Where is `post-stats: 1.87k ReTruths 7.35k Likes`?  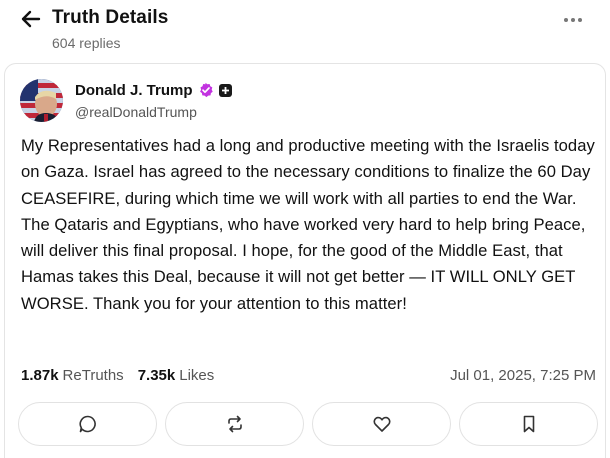 post-stats: 1.87k ReTruths 7.35k Likes is located at coordinates (117, 375).